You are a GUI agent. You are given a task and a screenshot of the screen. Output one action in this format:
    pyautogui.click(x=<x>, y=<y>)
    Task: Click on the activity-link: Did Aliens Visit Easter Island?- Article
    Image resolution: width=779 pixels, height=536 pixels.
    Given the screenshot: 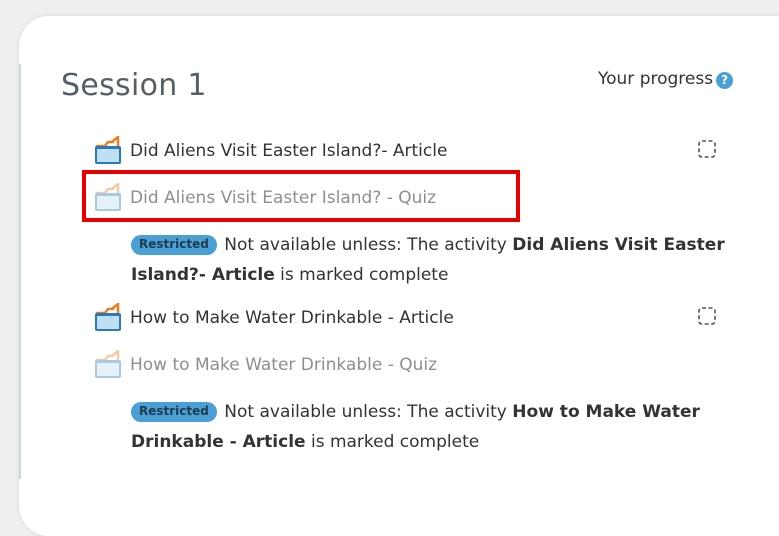 What is the action you would take?
    pyautogui.click(x=269, y=151)
    